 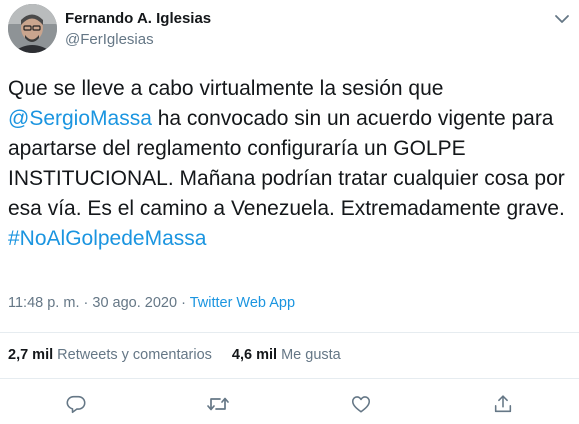 I want to click on retweets-stat: 2,7 mil Retweets y comentarios, so click(x=110, y=355).